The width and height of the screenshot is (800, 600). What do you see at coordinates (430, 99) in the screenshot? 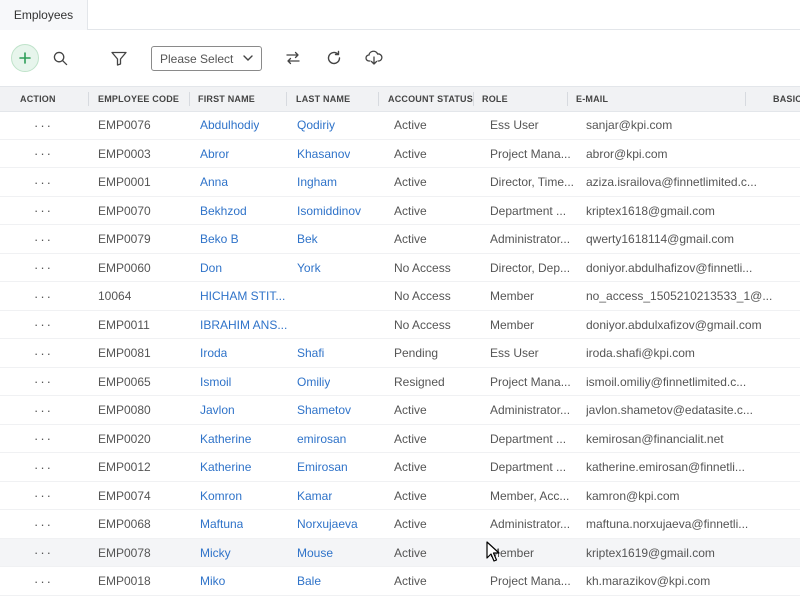
I see `col-account-status: ACCOUNT STATUS` at bounding box center [430, 99].